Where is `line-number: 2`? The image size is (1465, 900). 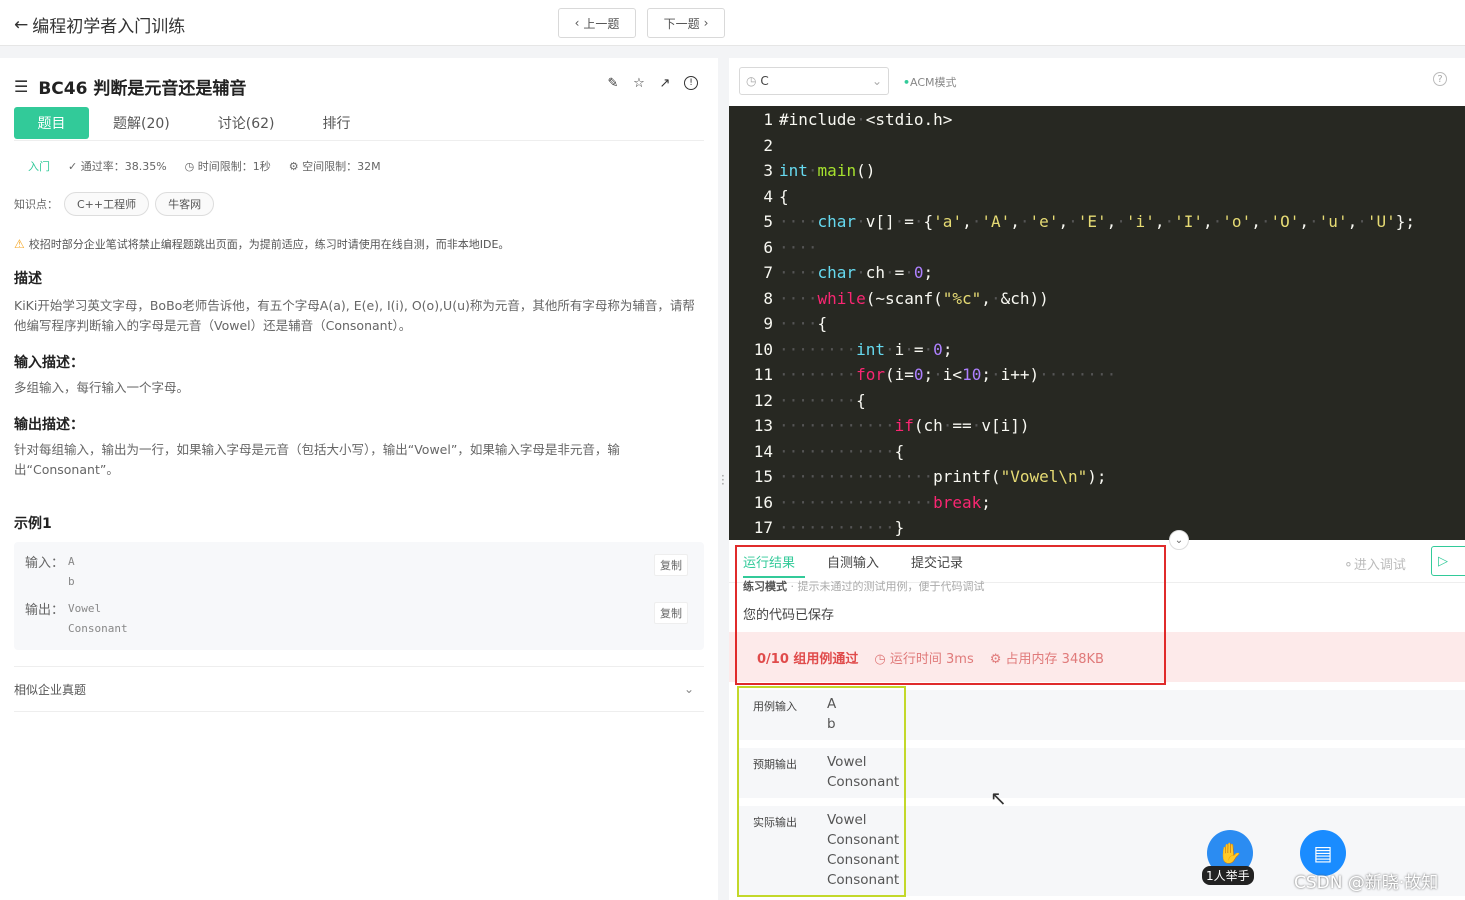
line-number: 2 is located at coordinates (768, 145).